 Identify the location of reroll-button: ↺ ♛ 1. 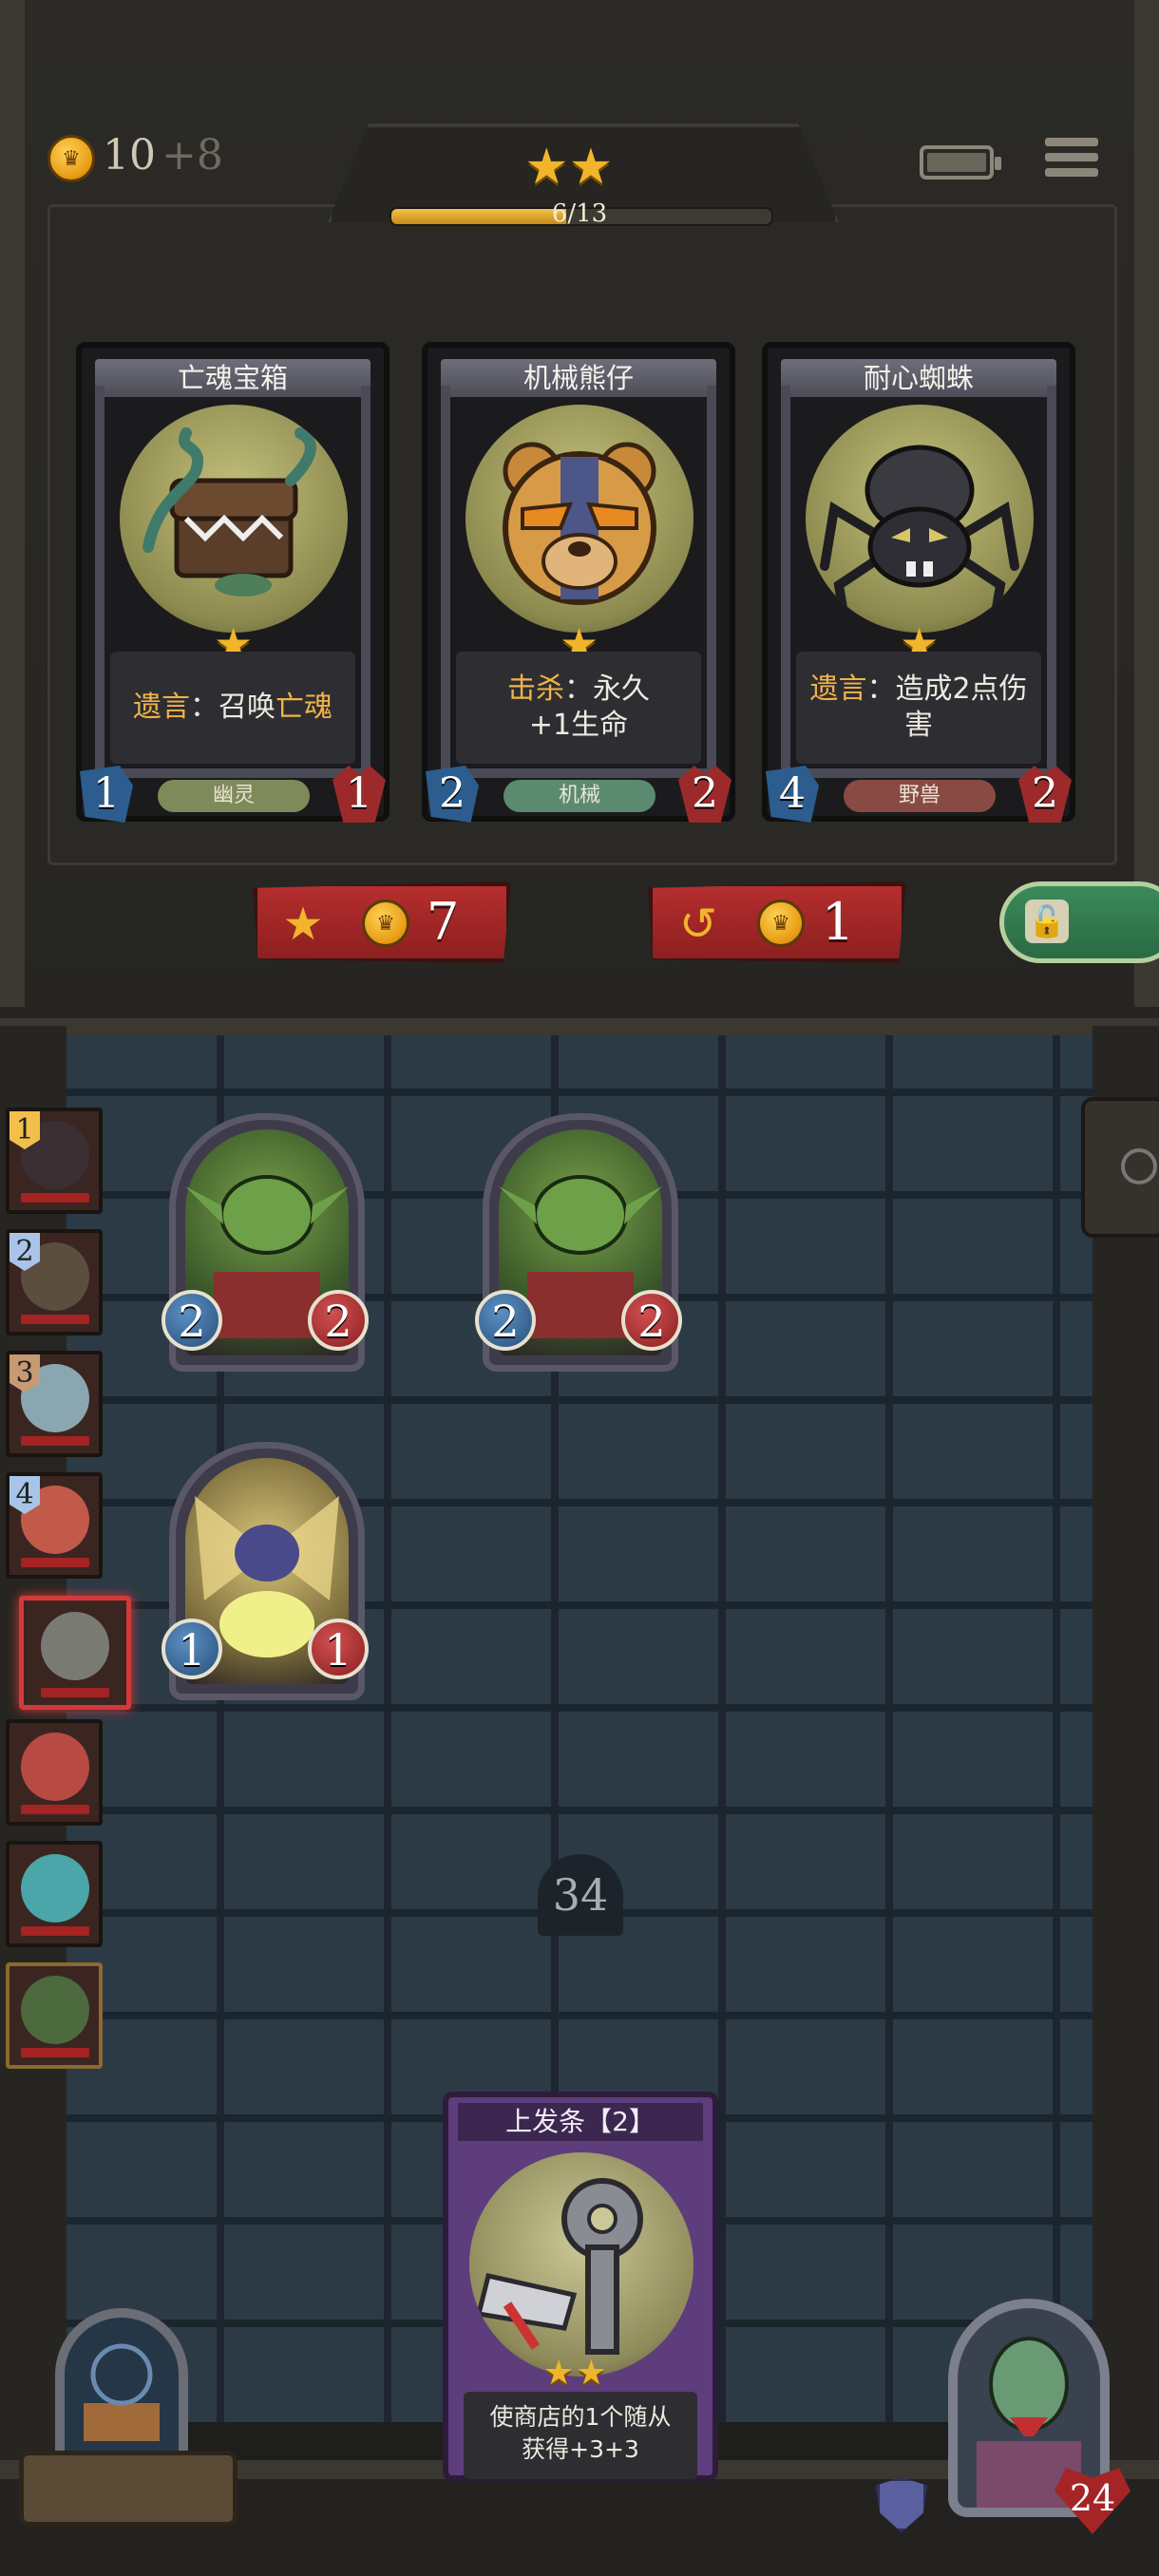
(777, 922).